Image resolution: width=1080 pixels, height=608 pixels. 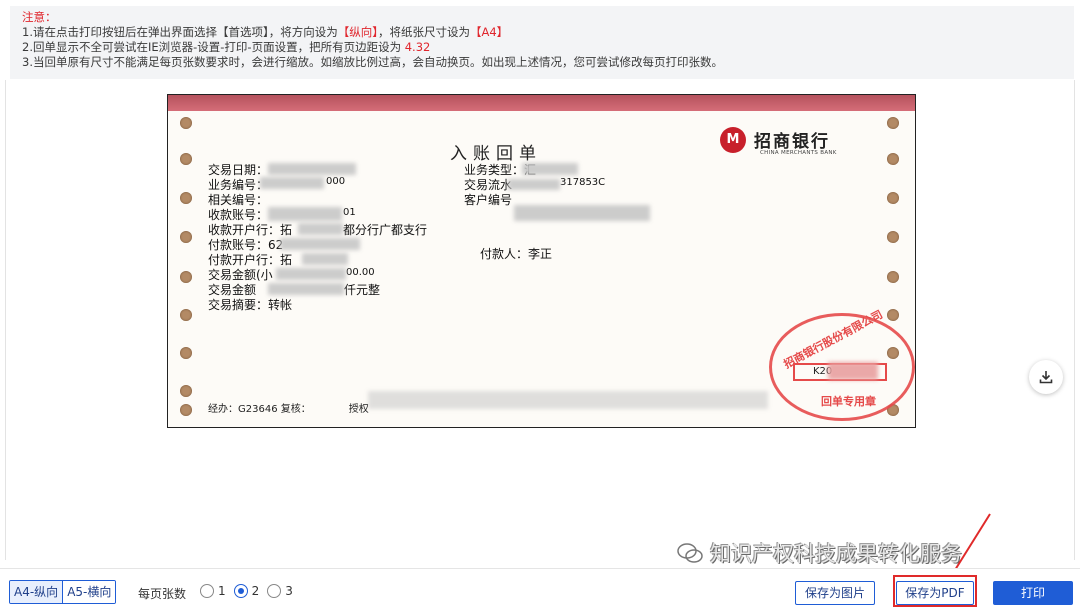 I want to click on bank-name: 招商银行, so click(x=792, y=142).